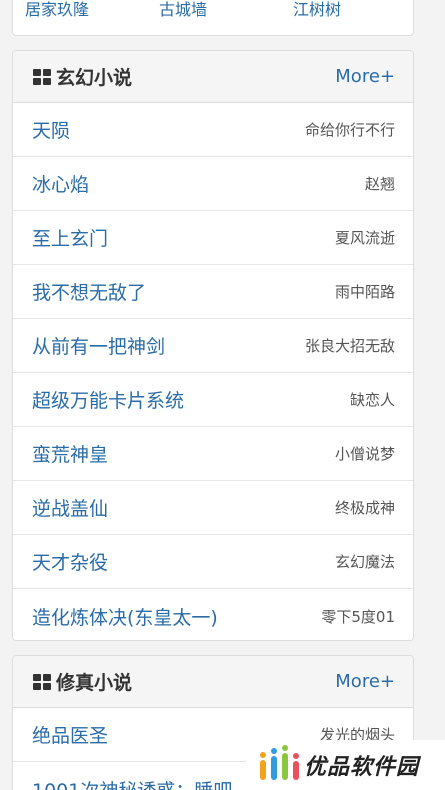 The width and height of the screenshot is (445, 790). What do you see at coordinates (213, 400) in the screenshot?
I see `list-item: 超级万能卡片系统 缺恋人` at bounding box center [213, 400].